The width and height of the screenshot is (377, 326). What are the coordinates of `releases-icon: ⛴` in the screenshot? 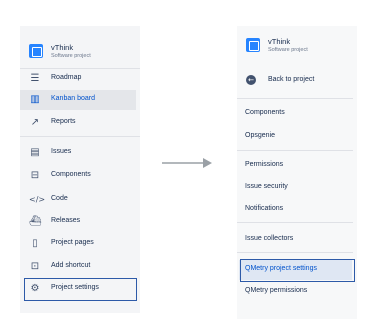 It's located at (35, 221).